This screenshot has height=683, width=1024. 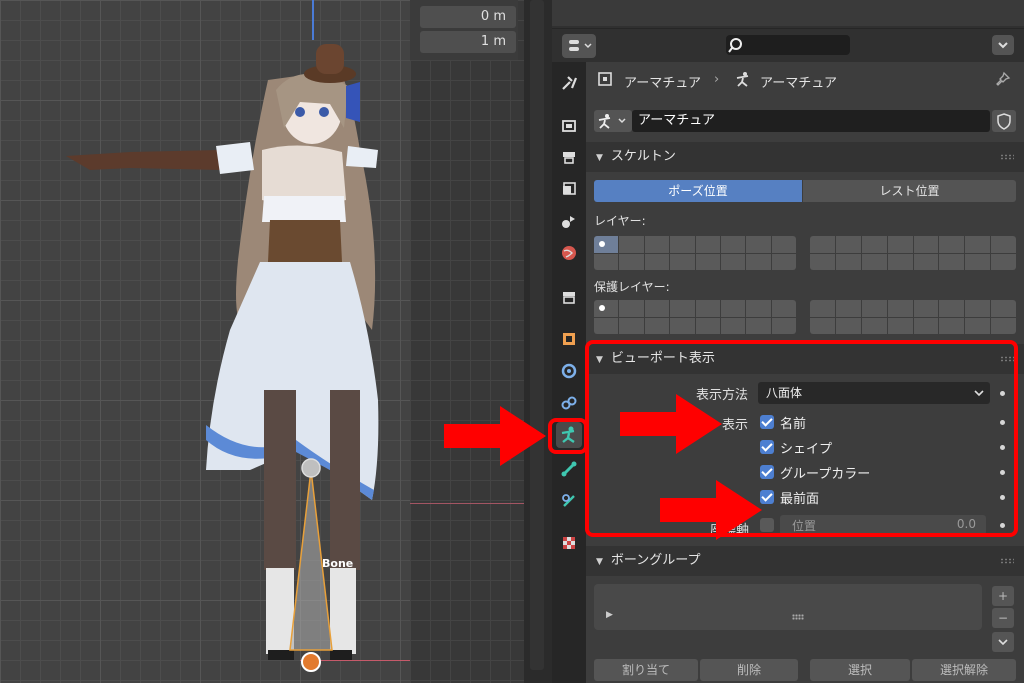 I want to click on top-band, so click(x=788, y=13).